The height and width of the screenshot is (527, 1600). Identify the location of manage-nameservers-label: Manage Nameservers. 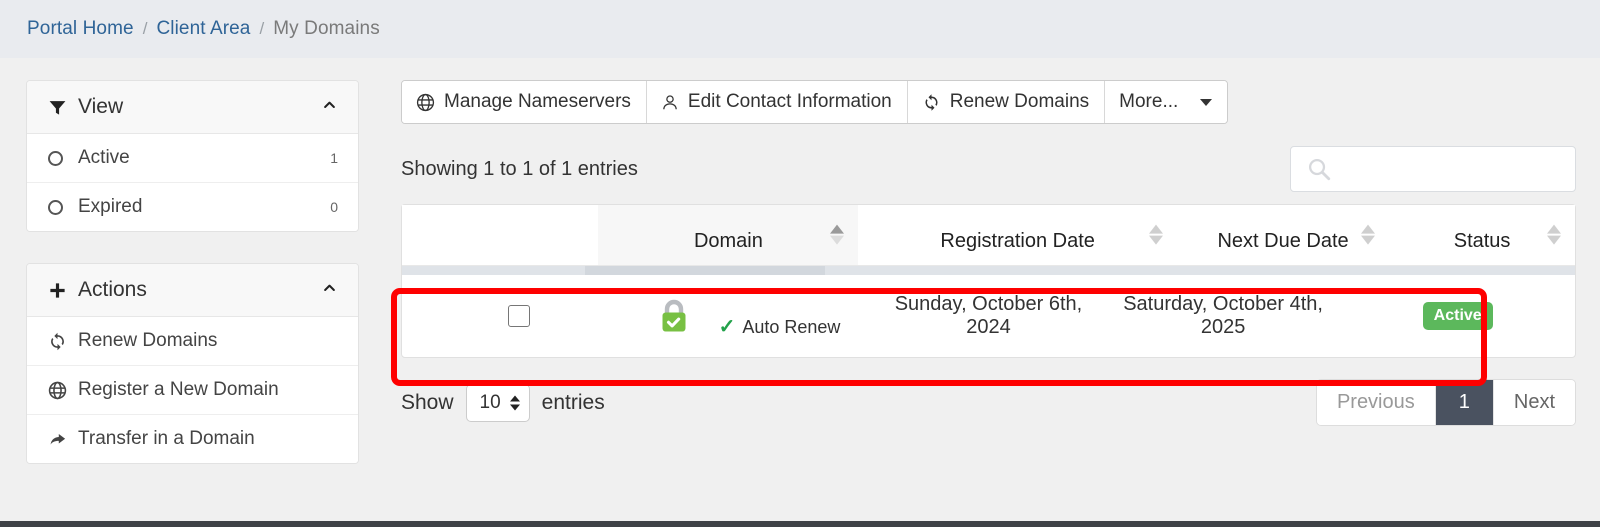
(537, 101).